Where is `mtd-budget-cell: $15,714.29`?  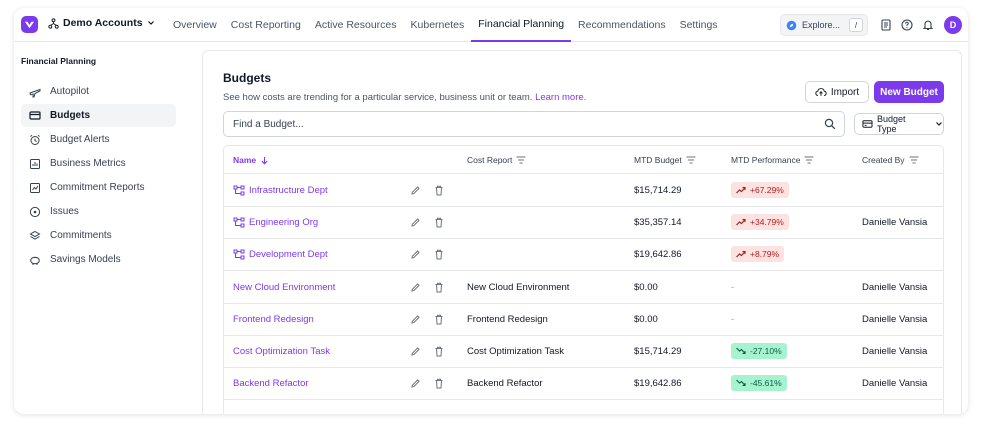
mtd-budget-cell: $15,714.29 is located at coordinates (658, 351).